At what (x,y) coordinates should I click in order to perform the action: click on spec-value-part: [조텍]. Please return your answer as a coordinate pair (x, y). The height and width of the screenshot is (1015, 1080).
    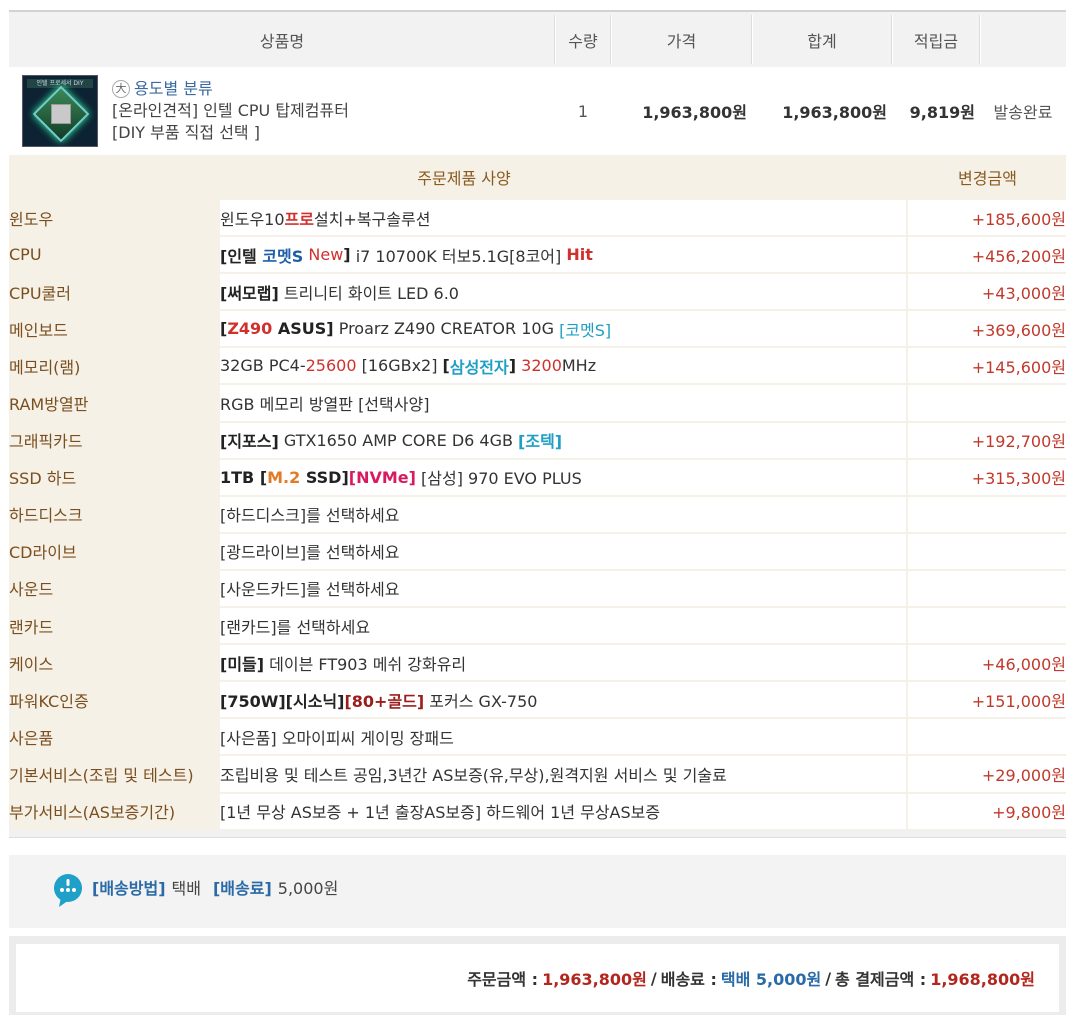
    Looking at the image, I should click on (540, 442).